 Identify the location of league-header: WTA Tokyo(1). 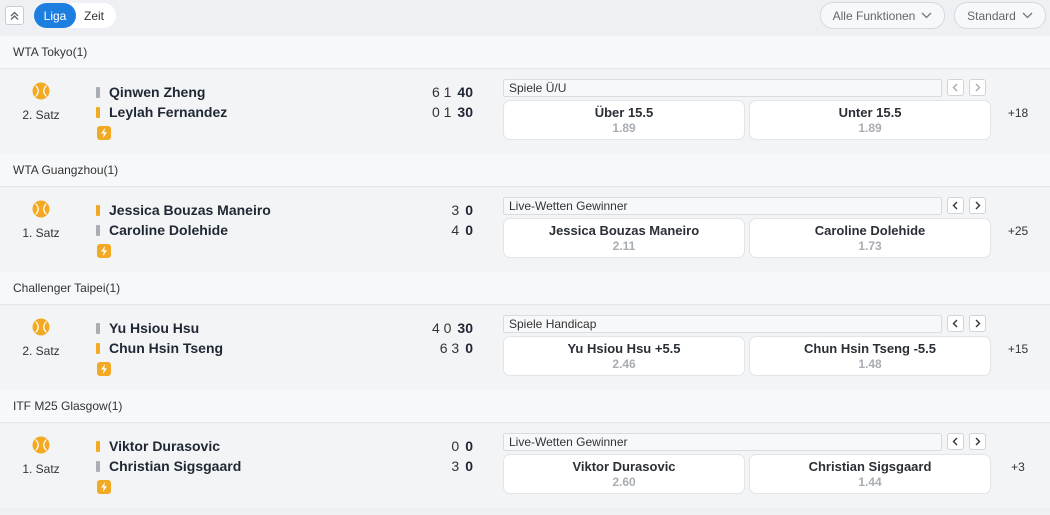
(525, 52).